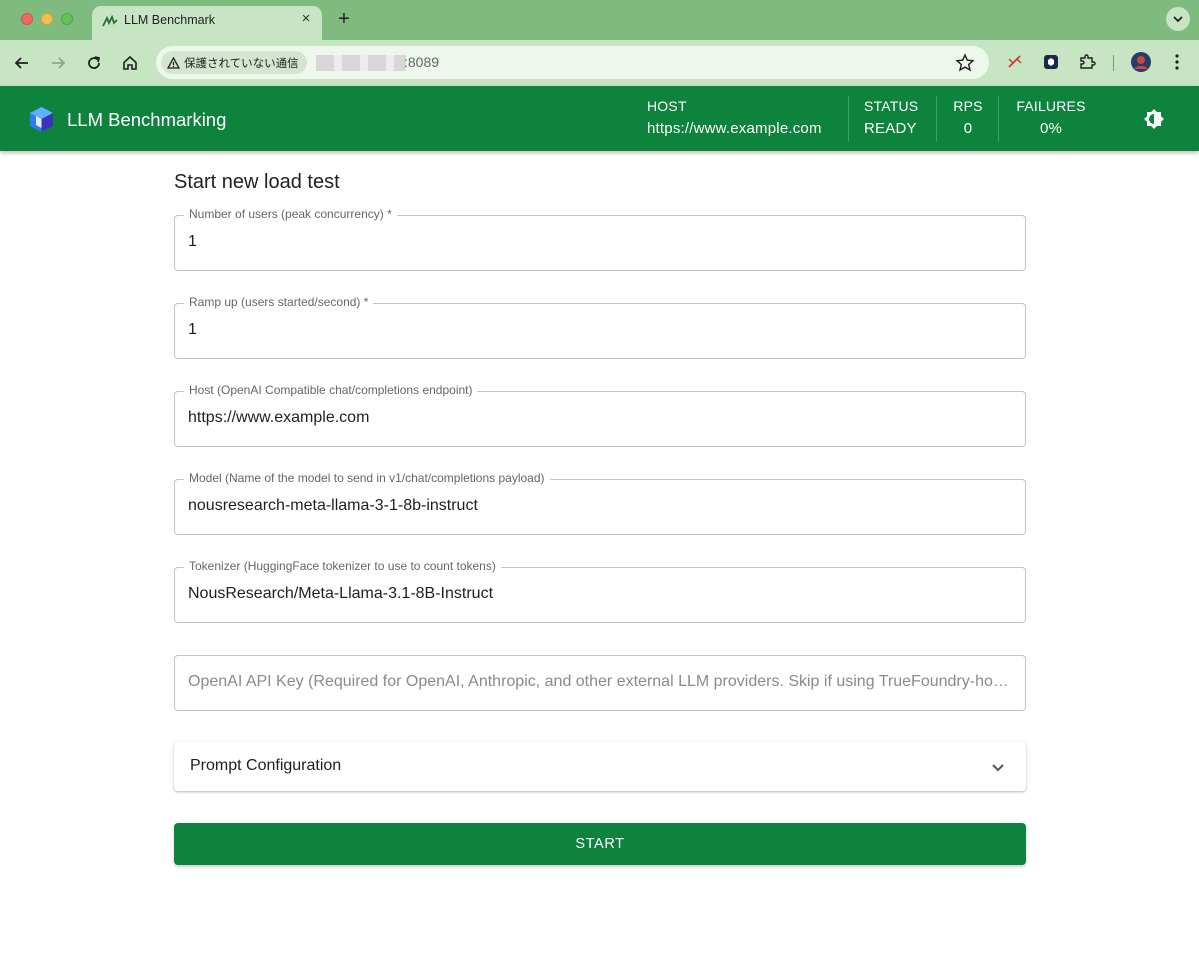 The width and height of the screenshot is (1199, 957). What do you see at coordinates (600, 766) in the screenshot?
I see `prompt-configuration-accordion: Prompt Configuration` at bounding box center [600, 766].